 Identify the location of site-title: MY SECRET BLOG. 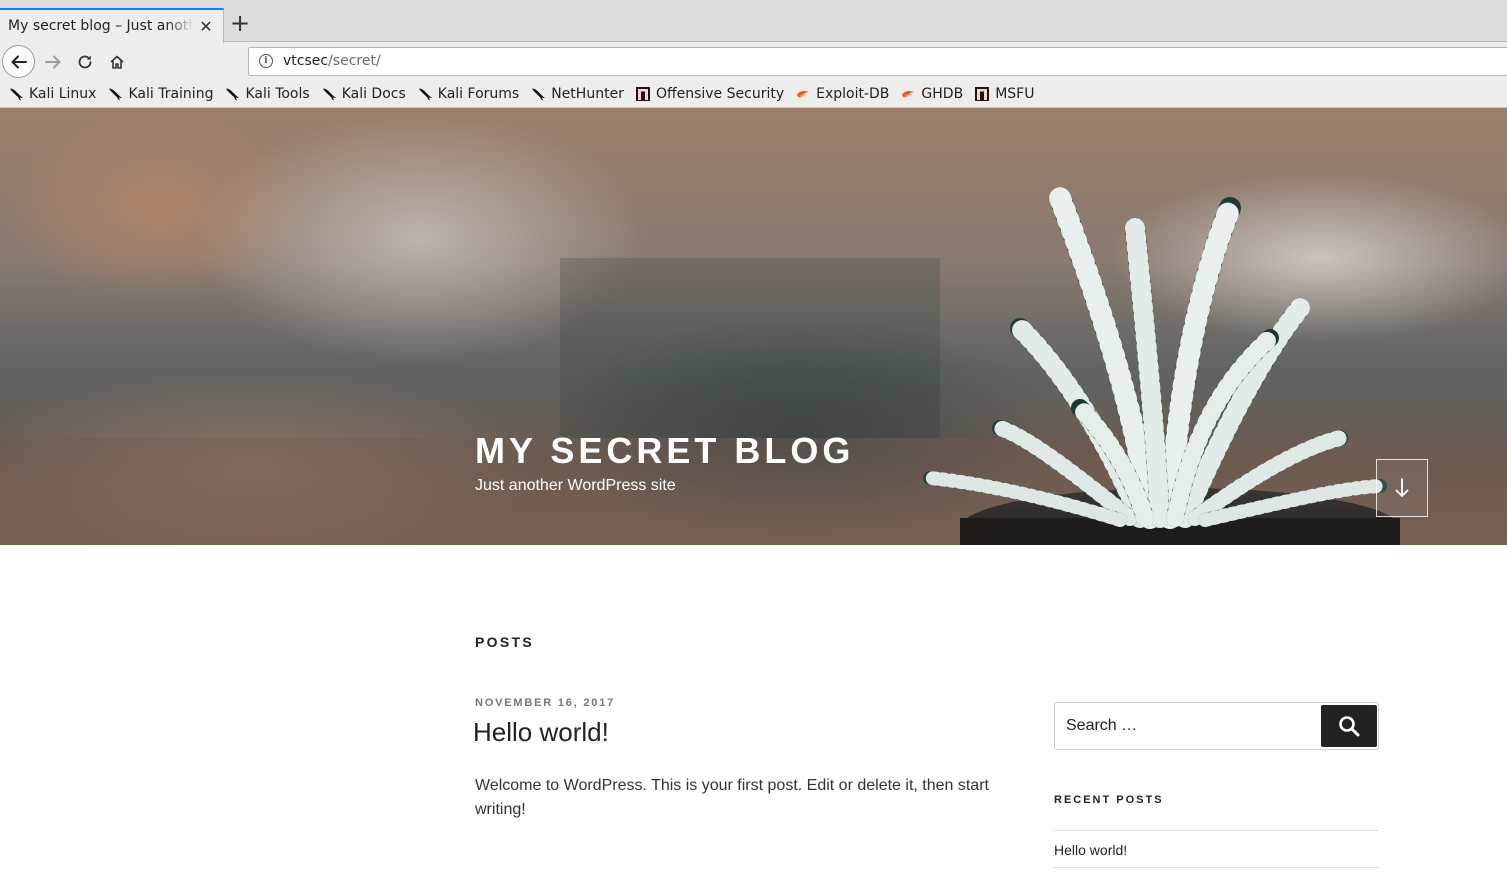
(664, 451).